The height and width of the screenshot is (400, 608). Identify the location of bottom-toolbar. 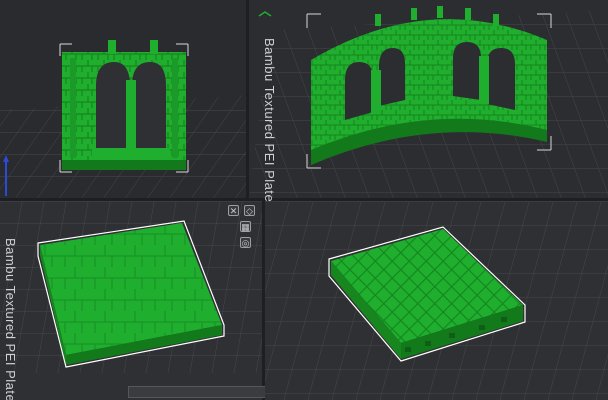
(204, 392).